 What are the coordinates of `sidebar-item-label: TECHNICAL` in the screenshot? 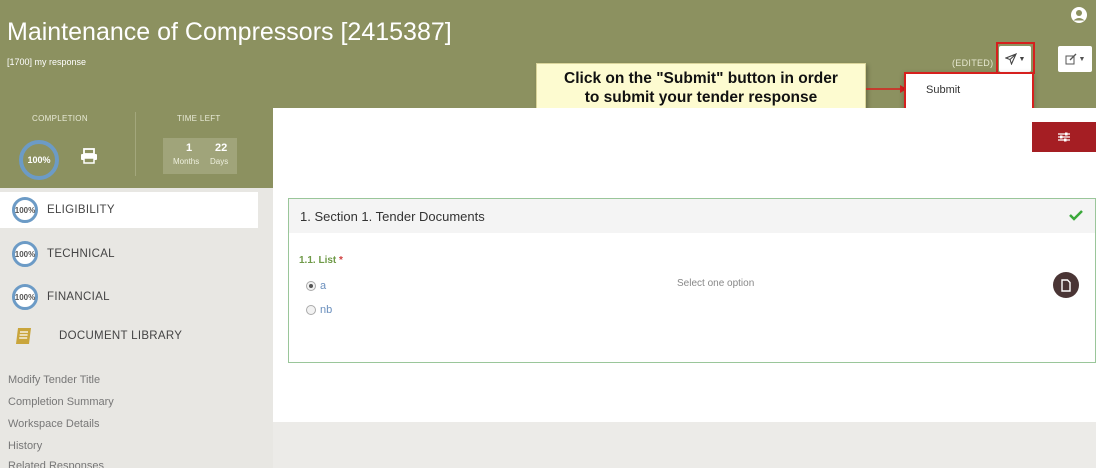 It's located at (81, 254).